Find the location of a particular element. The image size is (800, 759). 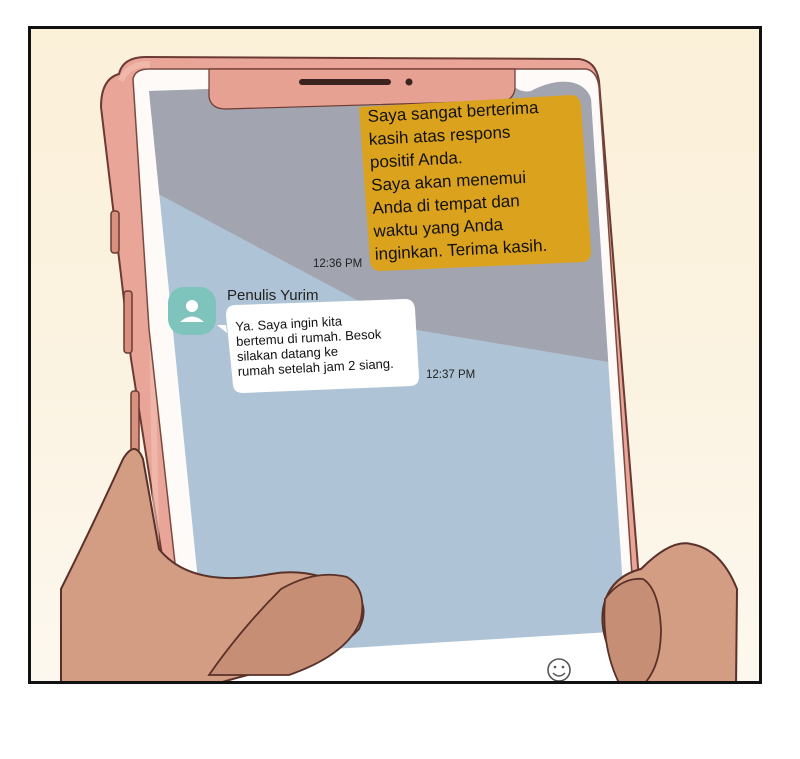

outgoing-timestamp: 12:36 PM is located at coordinates (338, 264).